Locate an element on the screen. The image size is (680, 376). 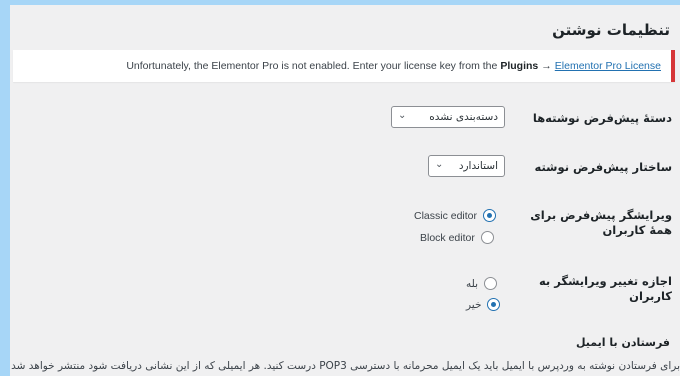
post-via-email-title: فرستادن با ایمیل is located at coordinates (622, 342).